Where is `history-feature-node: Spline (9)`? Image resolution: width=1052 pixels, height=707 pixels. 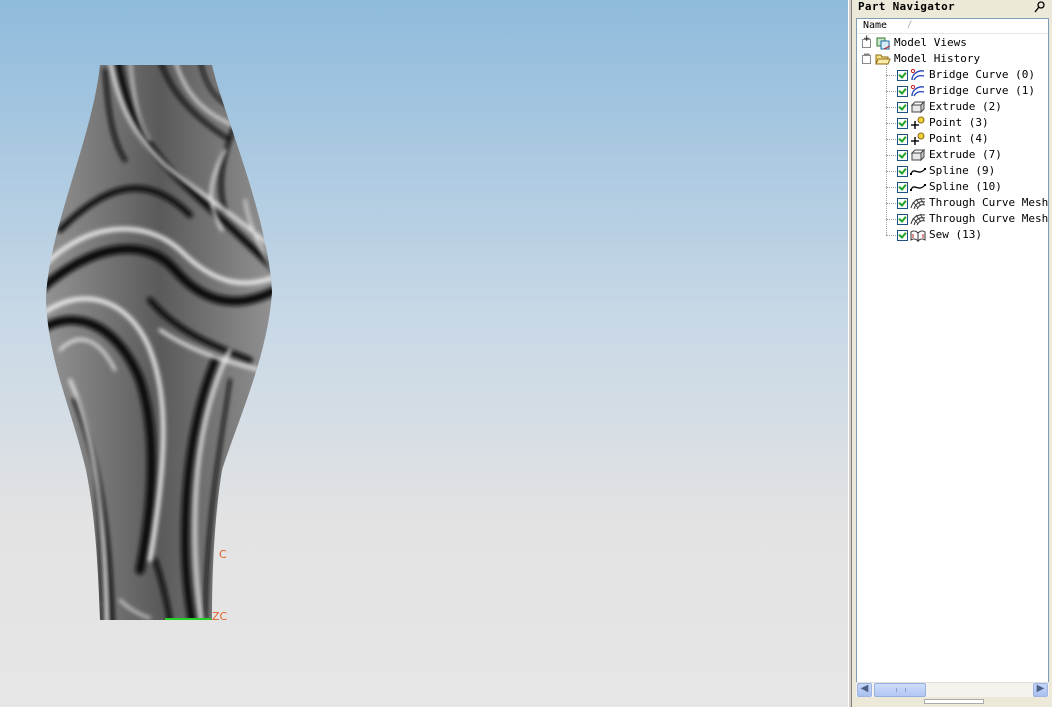 history-feature-node: Spline (9) is located at coordinates (952, 171).